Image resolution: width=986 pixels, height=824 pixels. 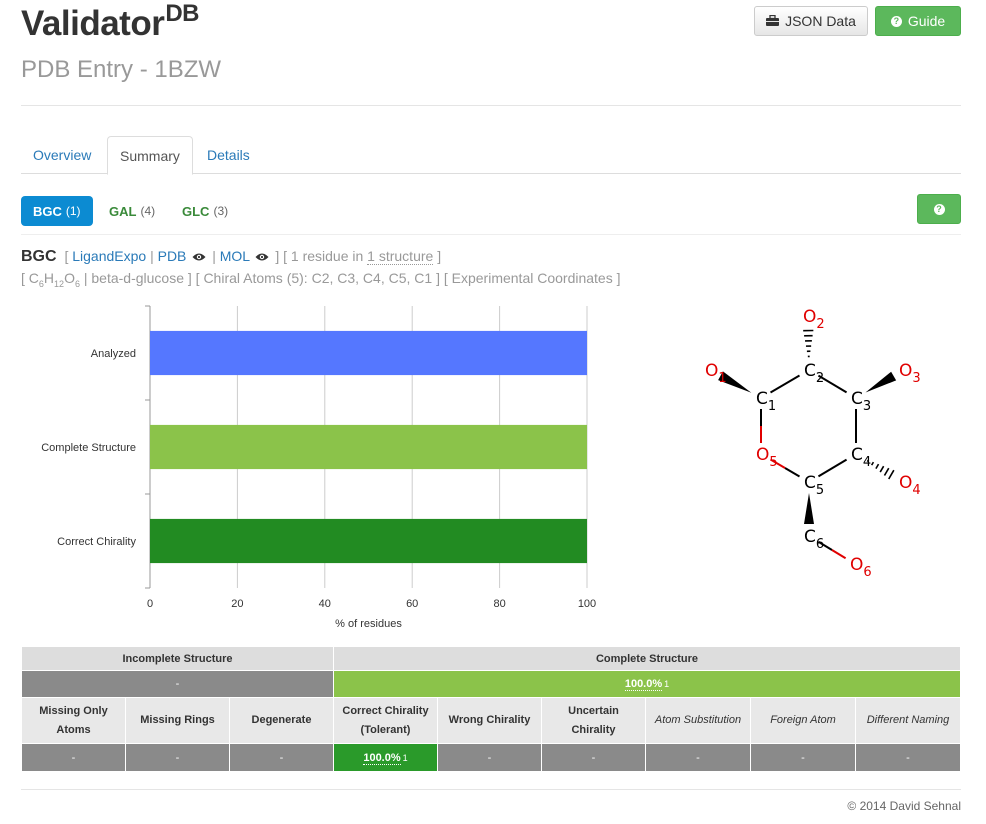 I want to click on bar-analyzed, so click(x=368, y=353).